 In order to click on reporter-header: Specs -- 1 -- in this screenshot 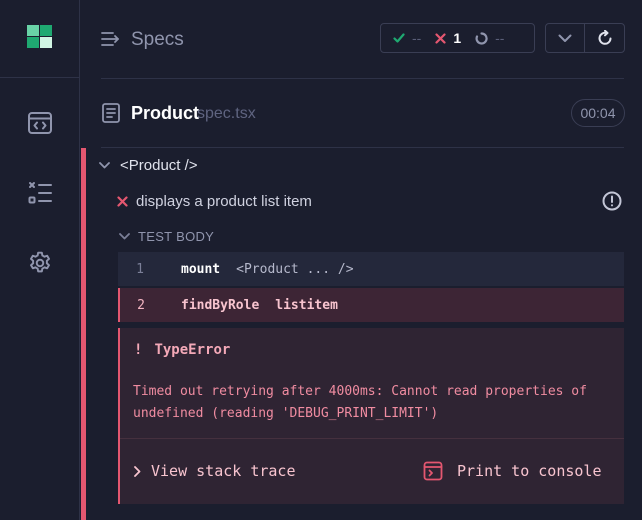, I will do `click(361, 39)`.